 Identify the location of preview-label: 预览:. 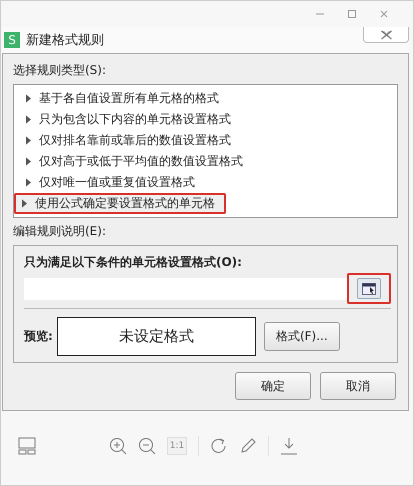
(38, 336).